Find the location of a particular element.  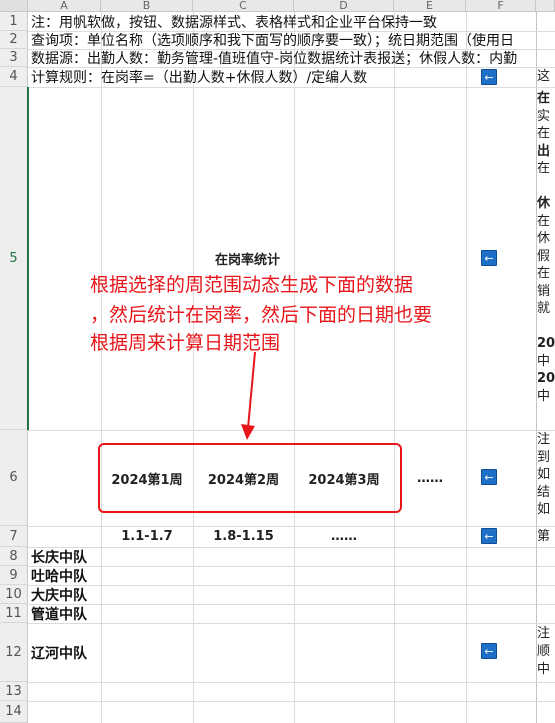

note-datasource-cell: 数据源：出勤人数：勤务管理-值班值守-岗位数据统计表报送；休假人数：内勤 is located at coordinates (291, 58).